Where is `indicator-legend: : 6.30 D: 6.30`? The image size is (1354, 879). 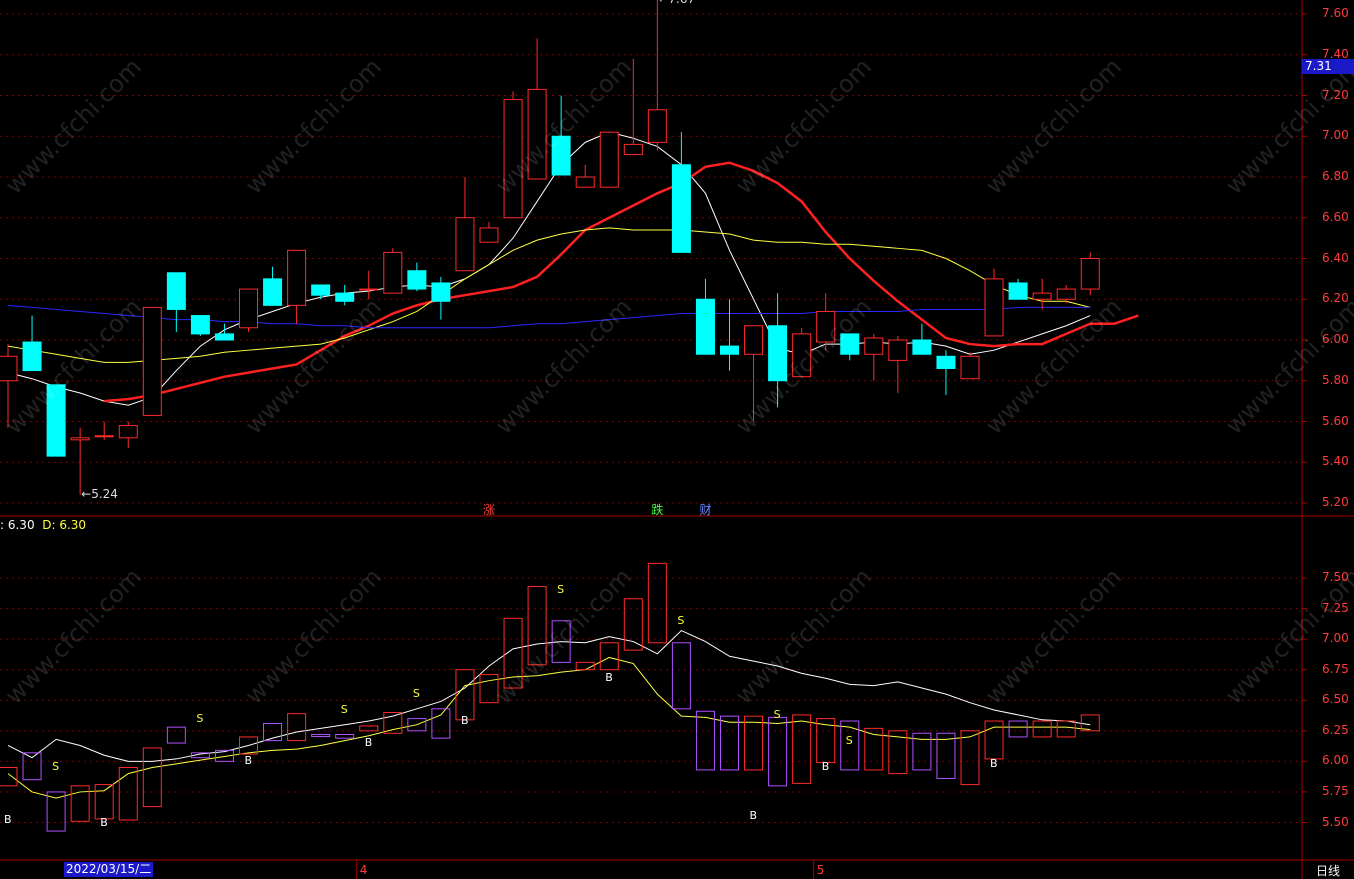
indicator-legend: : 6.30 D: 6.30 is located at coordinates (43, 525).